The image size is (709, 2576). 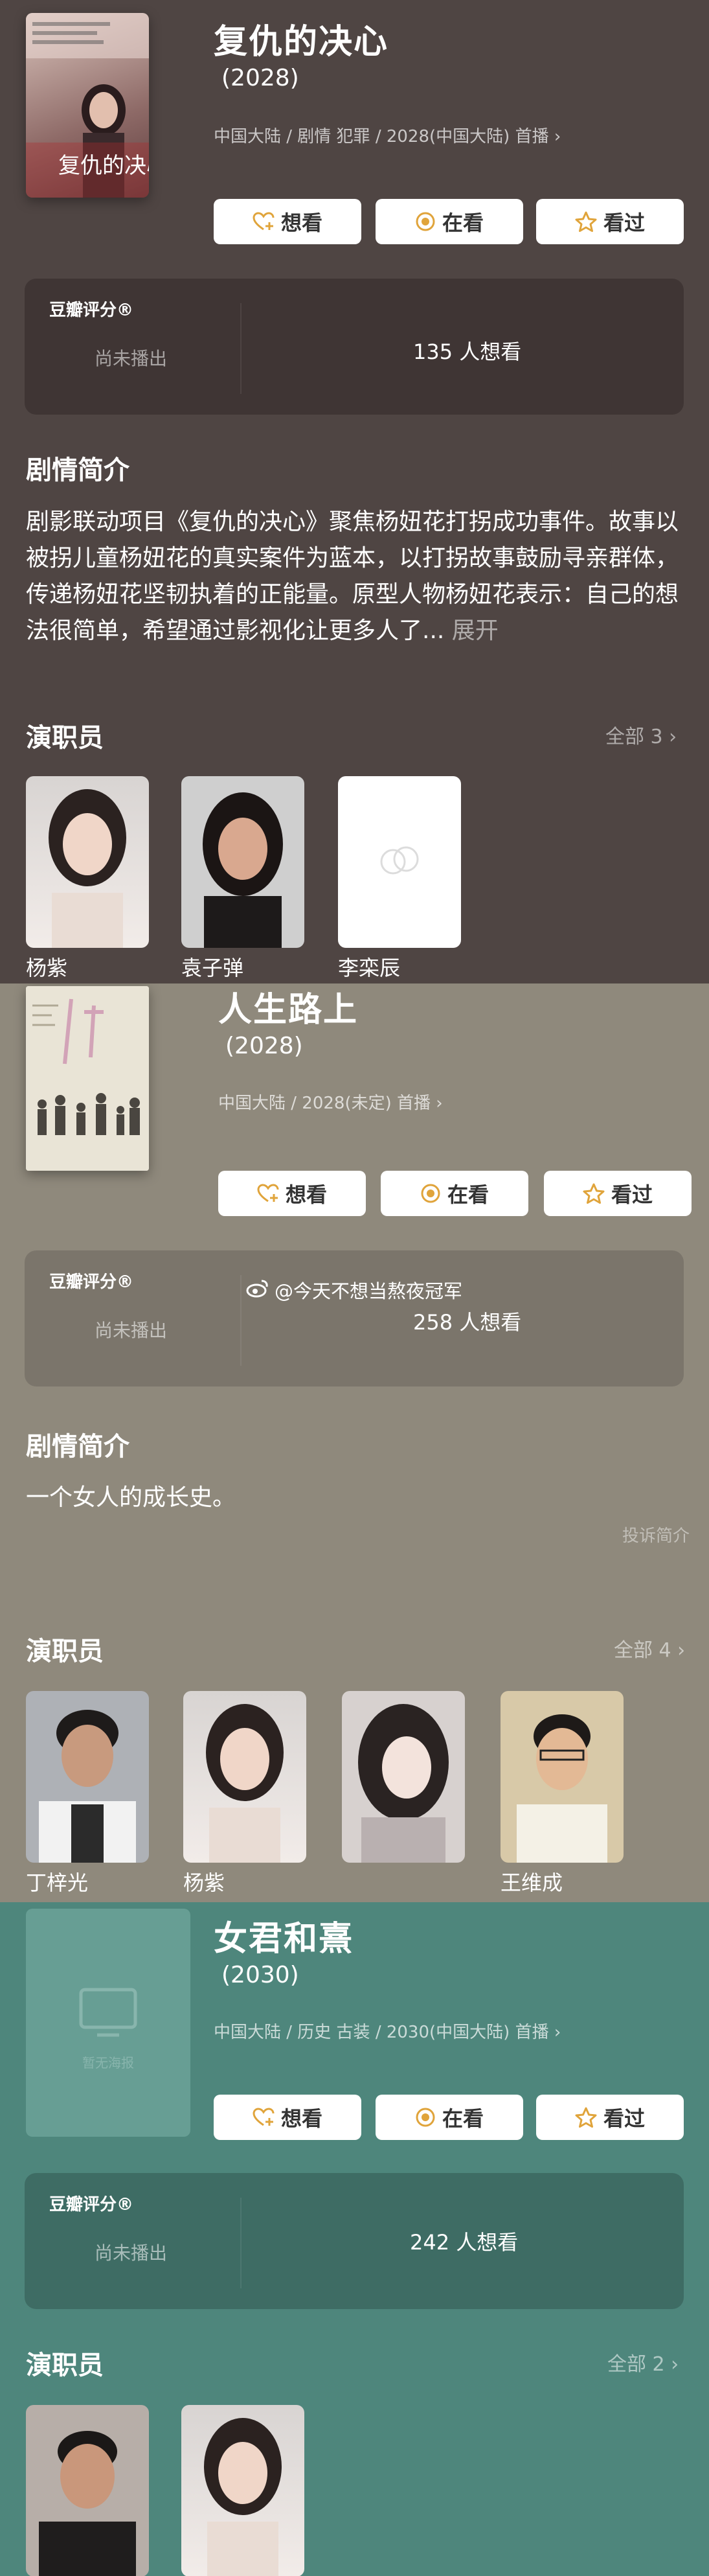 I want to click on all-cast-link: 全部 2 ›, so click(x=643, y=2362).